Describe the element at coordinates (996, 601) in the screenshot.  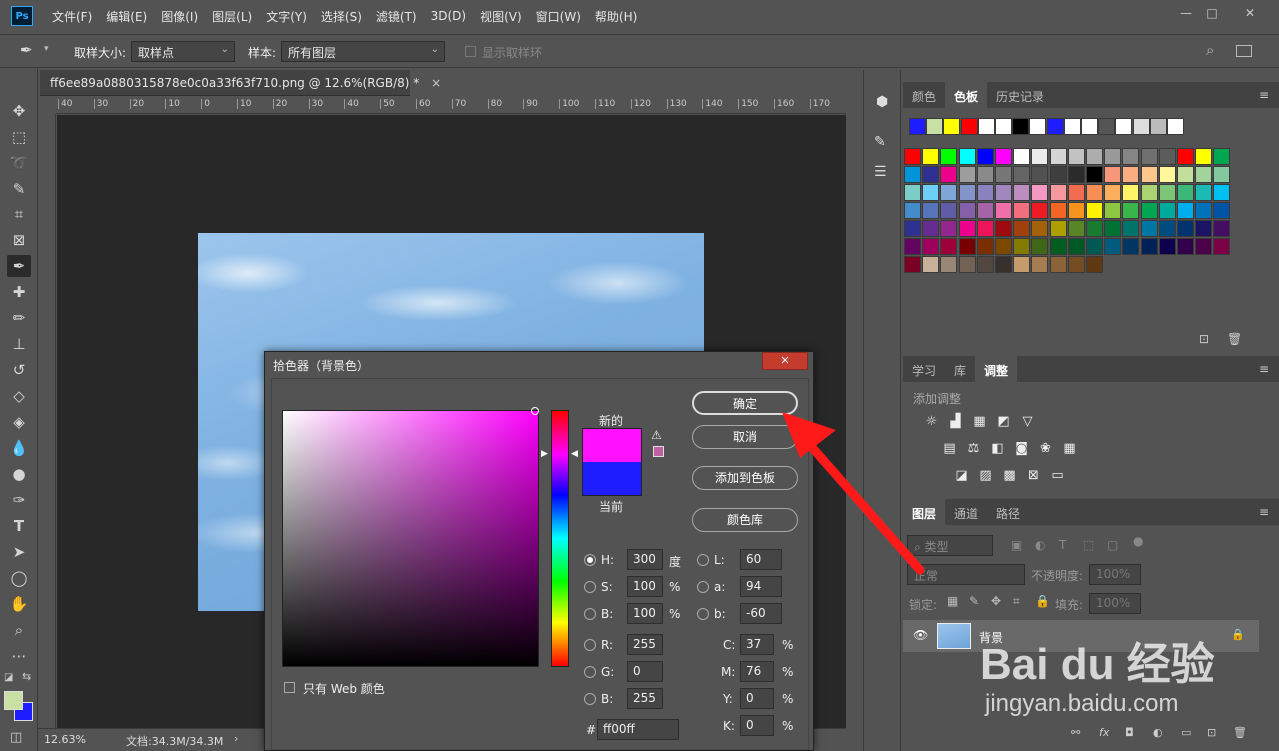
I see `lock-move-icon: ✥` at that location.